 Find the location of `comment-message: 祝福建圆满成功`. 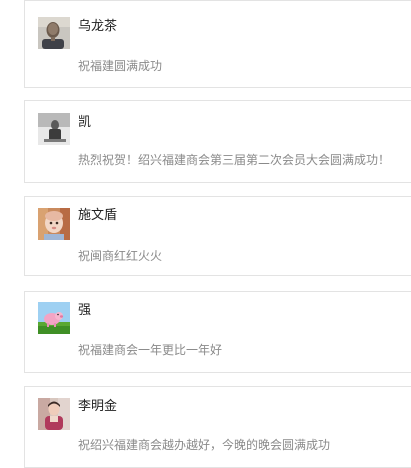

comment-message: 祝福建圆满成功 is located at coordinates (120, 66).